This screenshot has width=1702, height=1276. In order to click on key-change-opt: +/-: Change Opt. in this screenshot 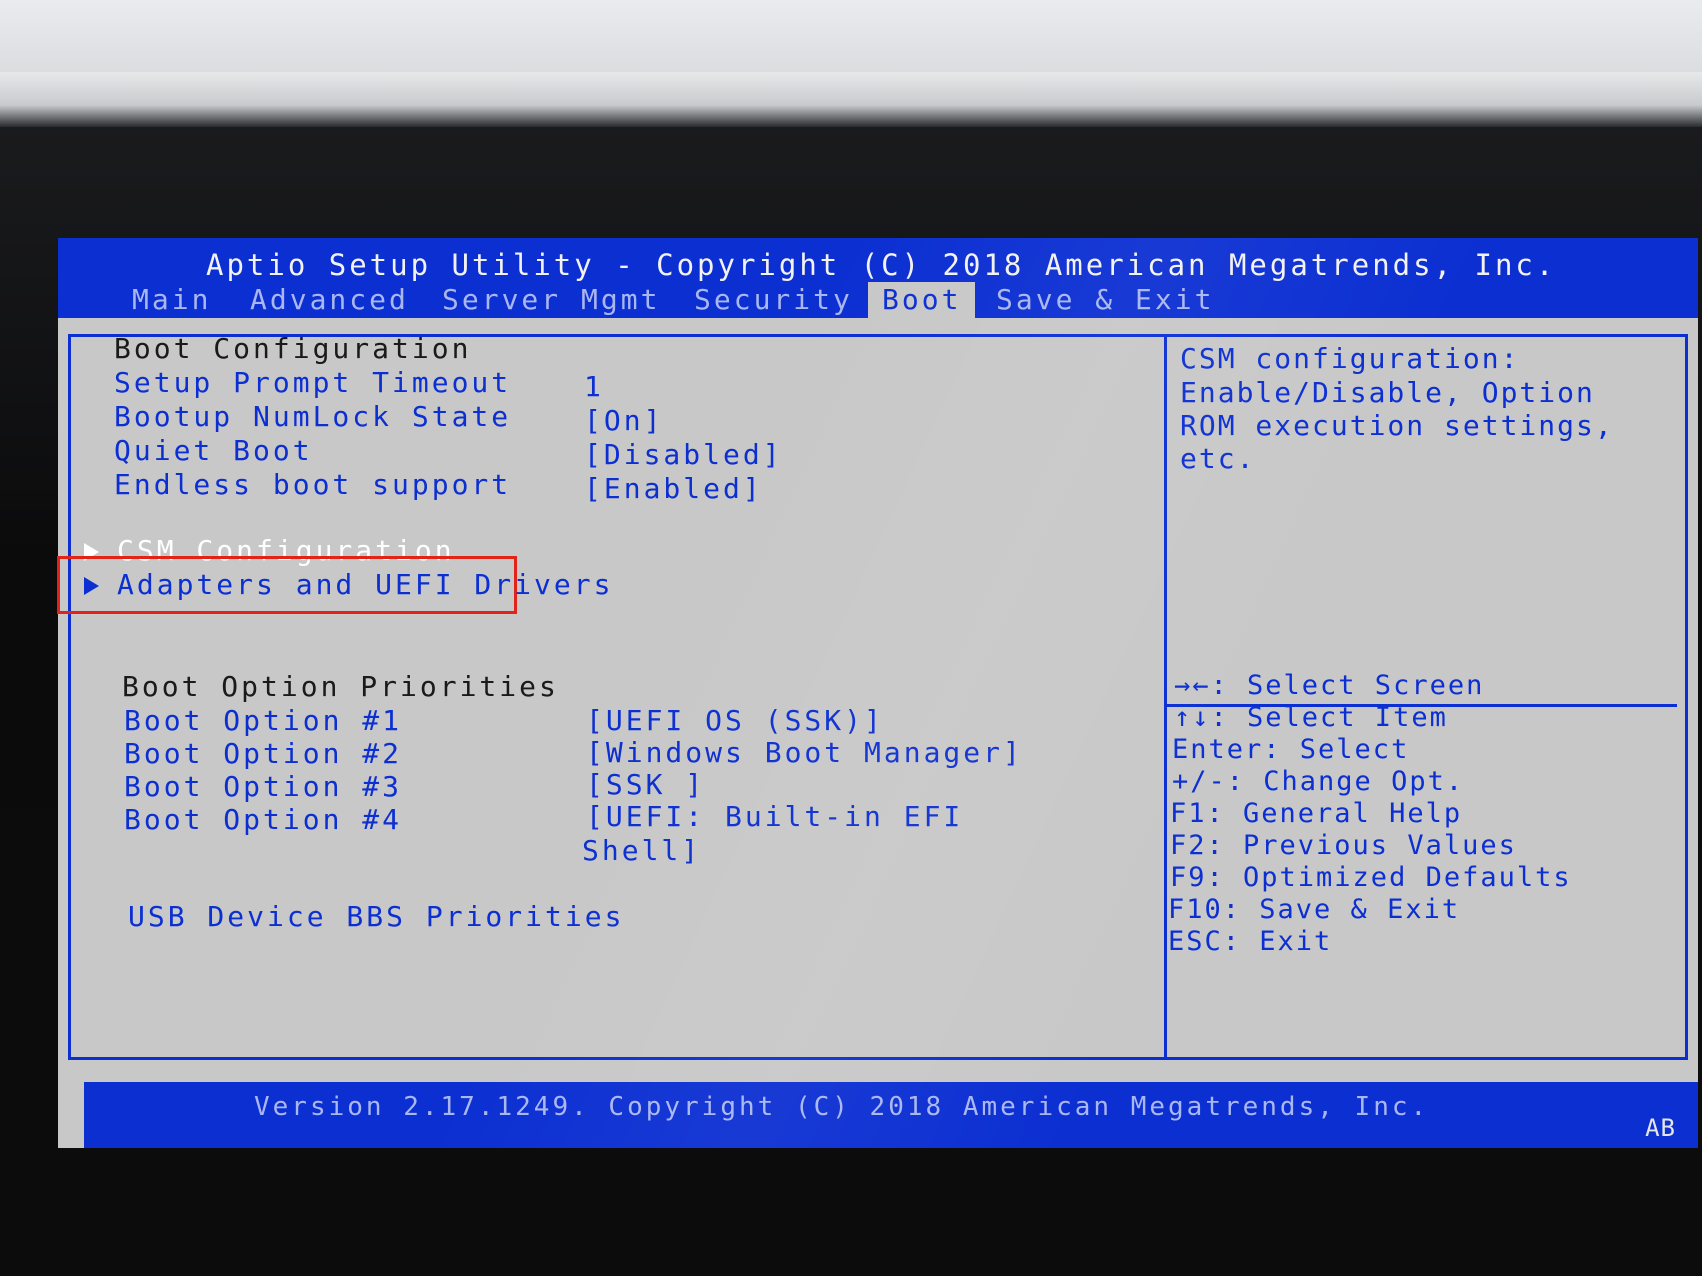, I will do `click(1318, 781)`.